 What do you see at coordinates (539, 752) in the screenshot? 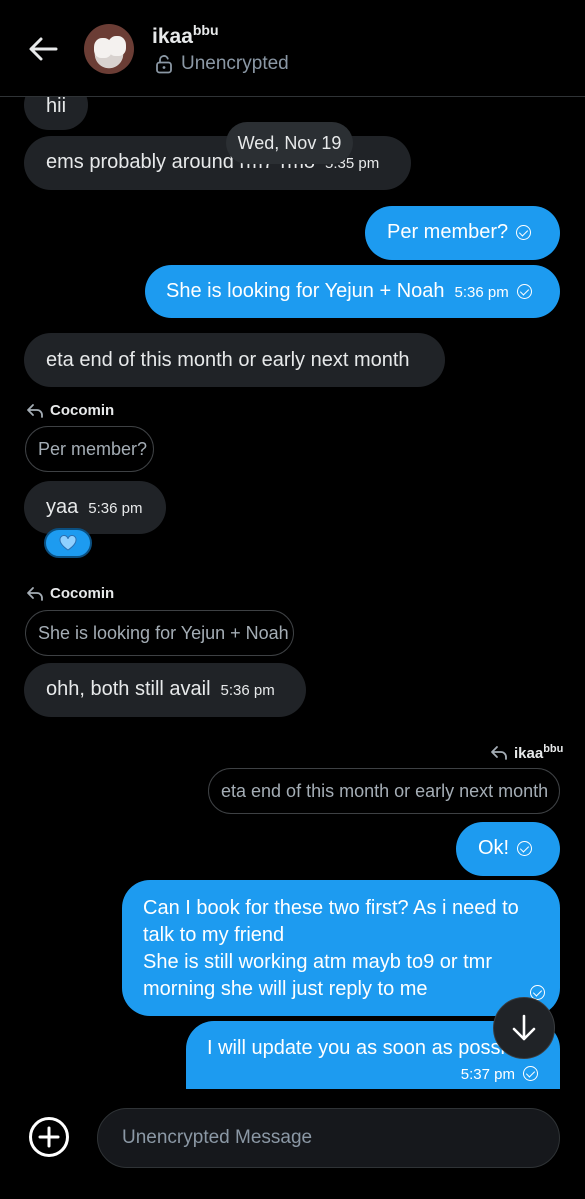
I see `reply-author: ikaabbu` at bounding box center [539, 752].